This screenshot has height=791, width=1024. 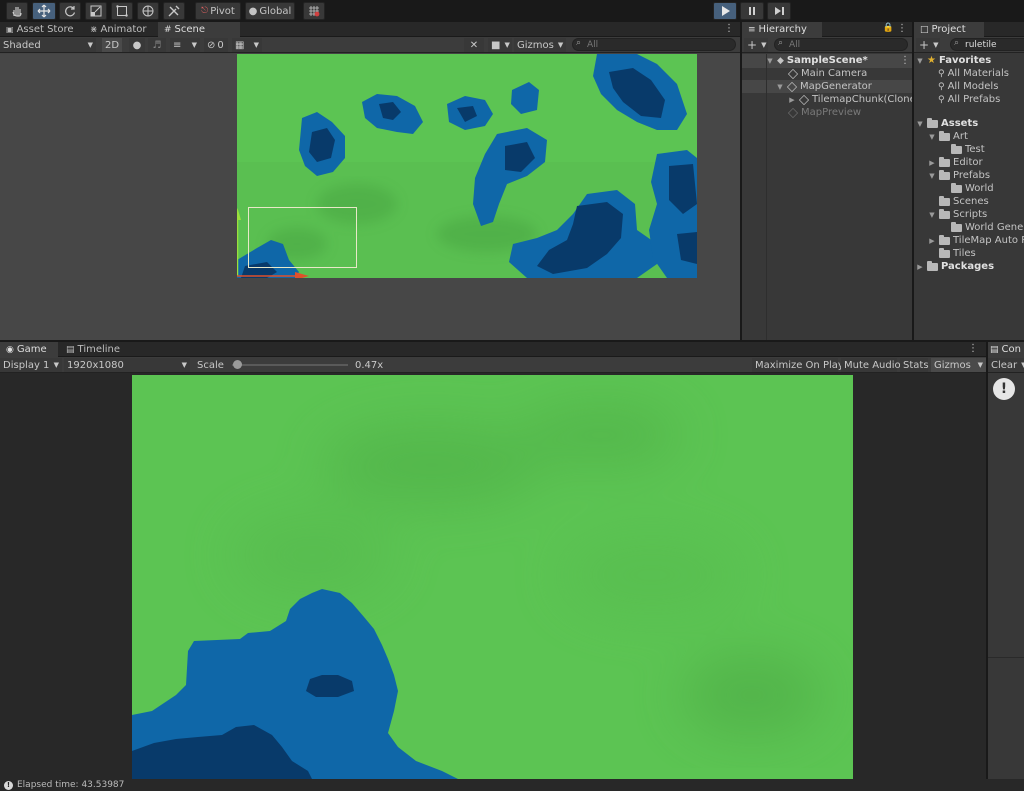 I want to click on resolution-dropdown: 1920x1080 ▼, so click(x=127, y=365).